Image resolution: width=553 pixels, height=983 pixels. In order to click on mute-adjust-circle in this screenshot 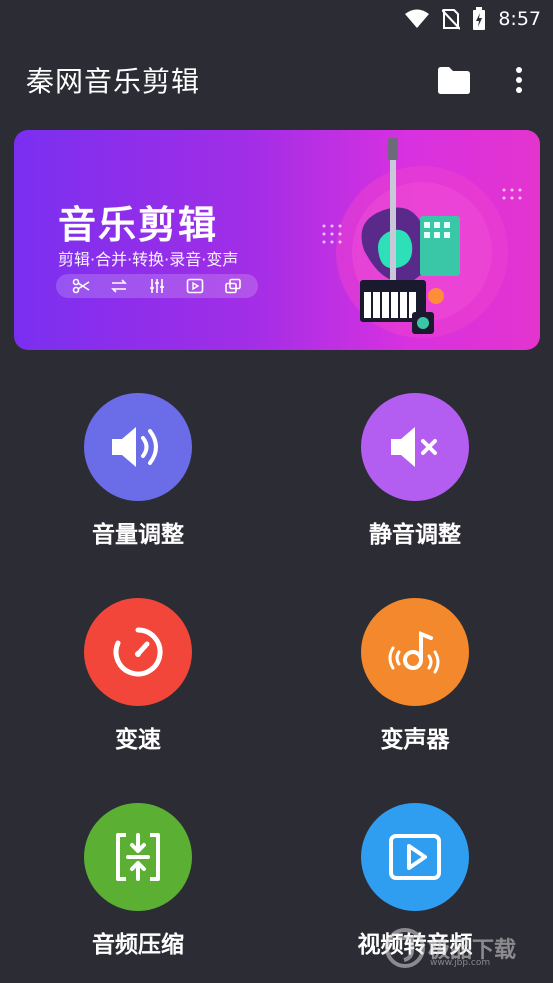, I will do `click(415, 447)`.